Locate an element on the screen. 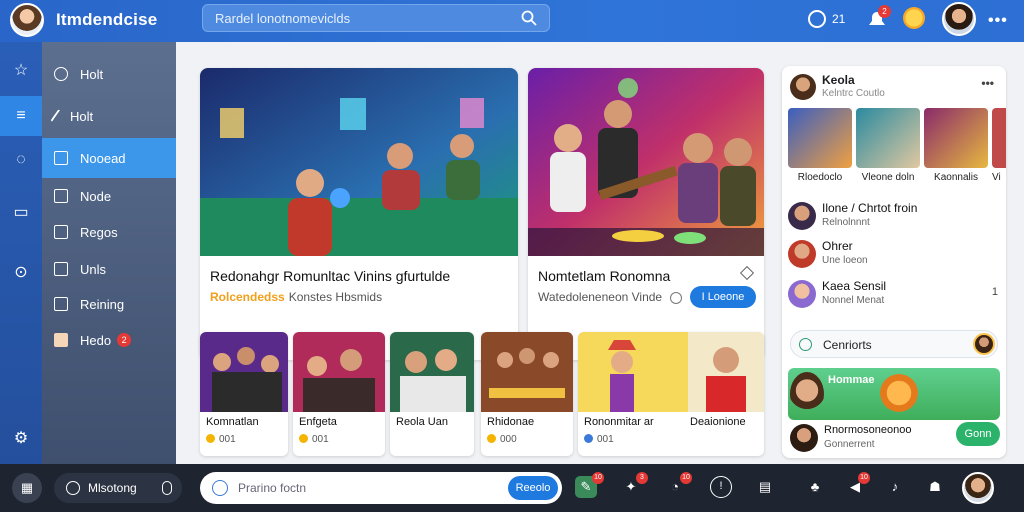  mic-icon is located at coordinates (167, 488).